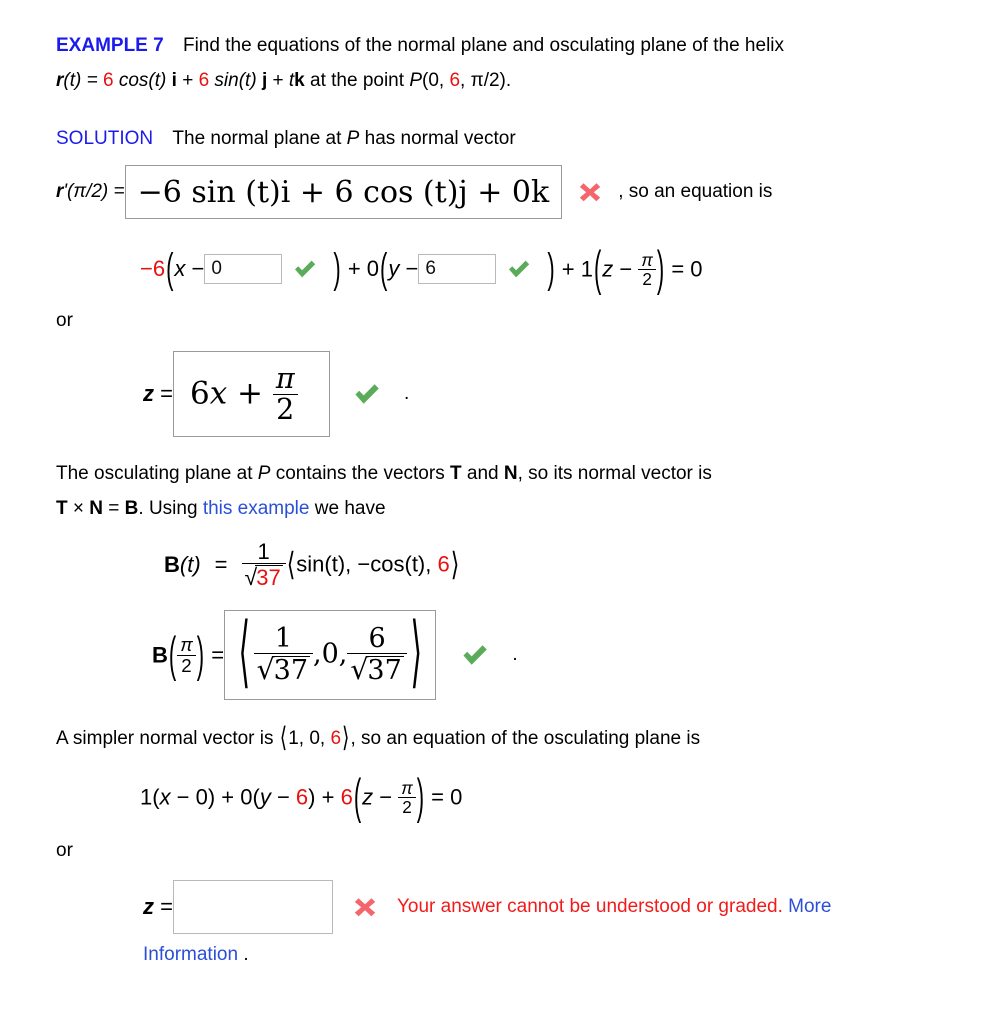 Image resolution: width=994 pixels, height=1024 pixels. Describe the element at coordinates (626, 268) in the screenshot. I see `minus-sign-3: −` at that location.